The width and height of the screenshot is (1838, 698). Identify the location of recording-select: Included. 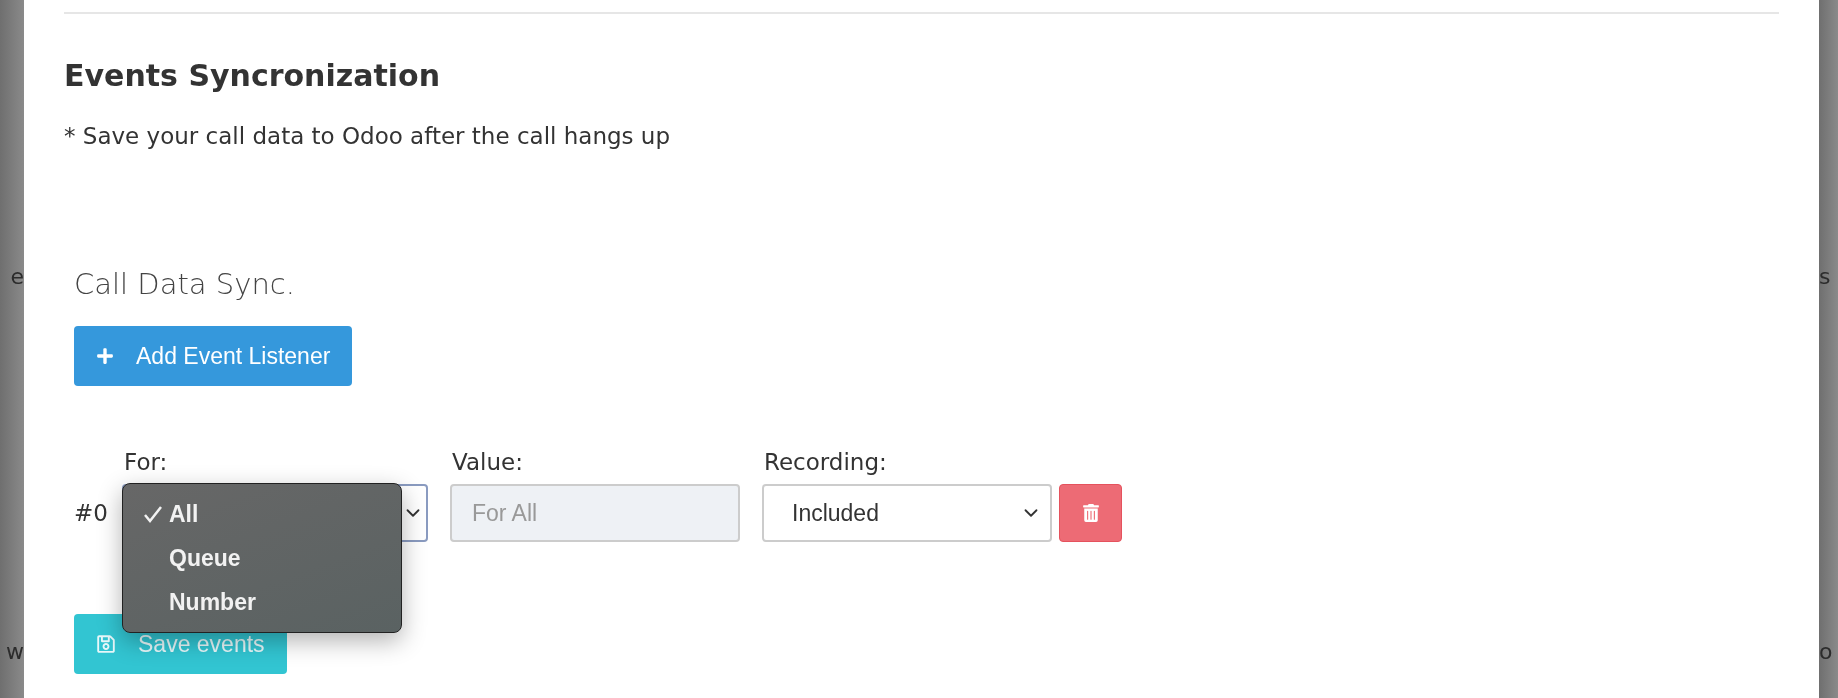
(907, 513).